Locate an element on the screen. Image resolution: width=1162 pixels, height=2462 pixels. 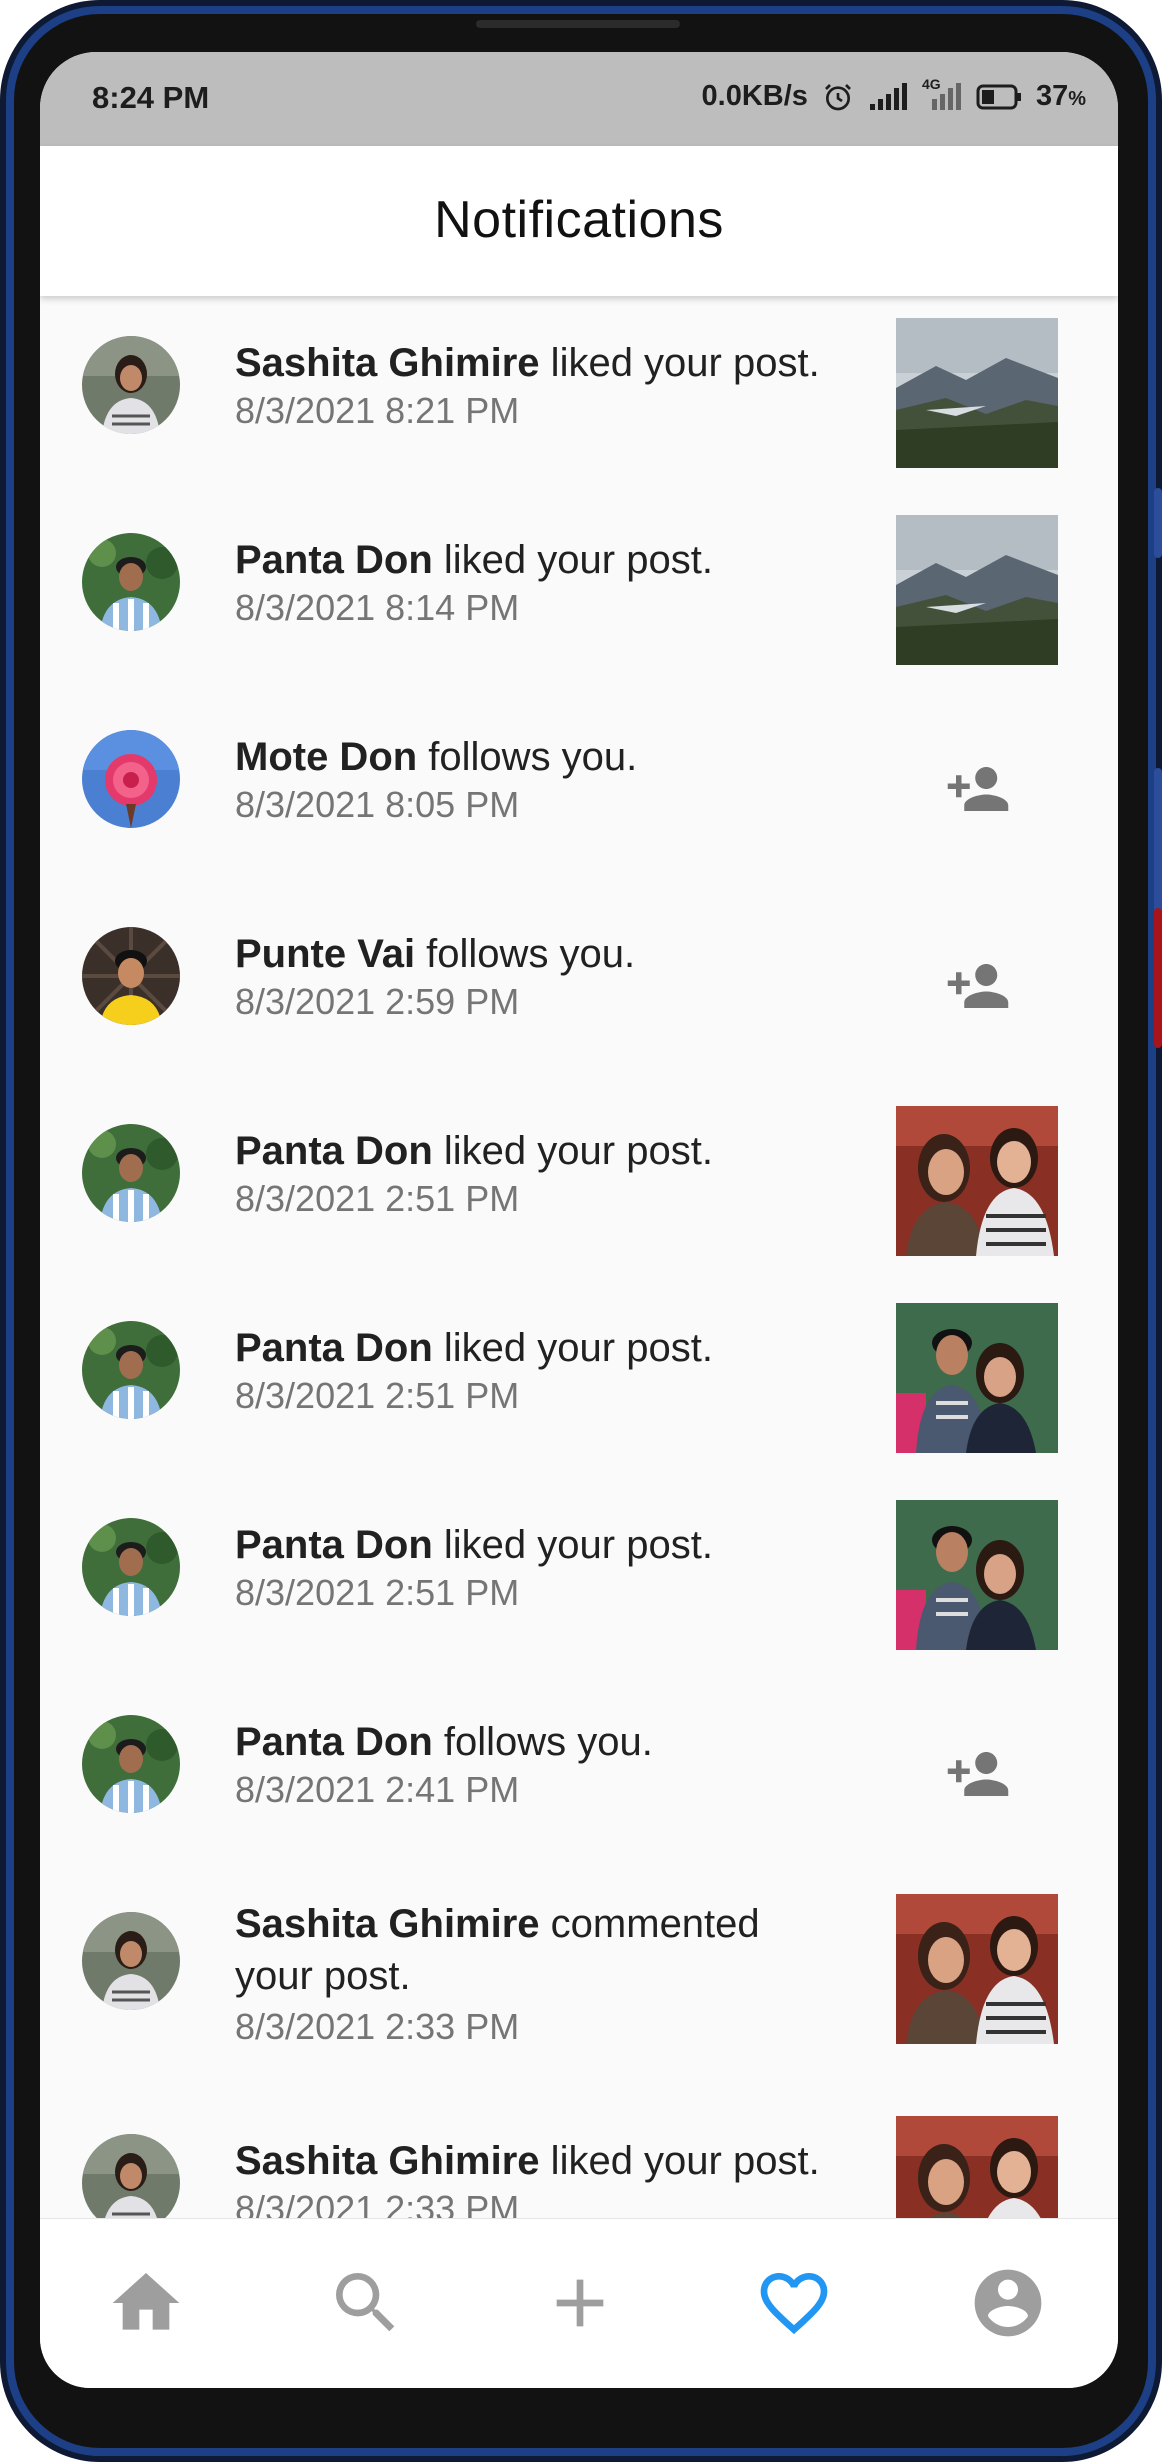
search-icon is located at coordinates (366, 2303).